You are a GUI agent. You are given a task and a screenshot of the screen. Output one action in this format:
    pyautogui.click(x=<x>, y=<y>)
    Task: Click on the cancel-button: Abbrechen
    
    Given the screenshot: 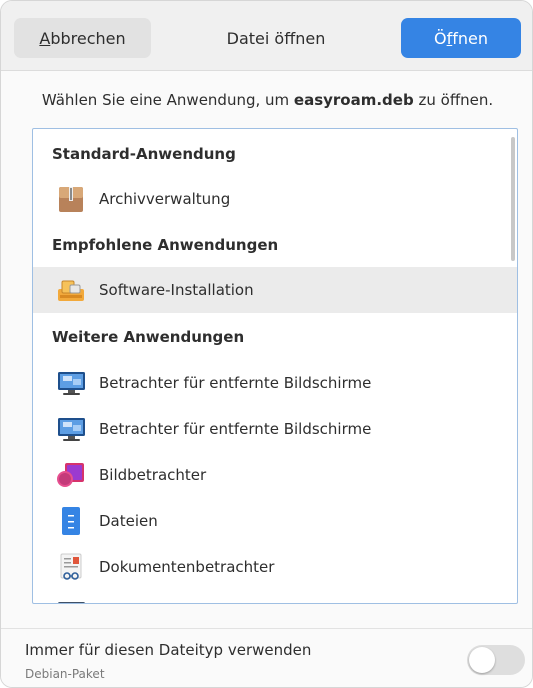 What is the action you would take?
    pyautogui.click(x=82, y=38)
    